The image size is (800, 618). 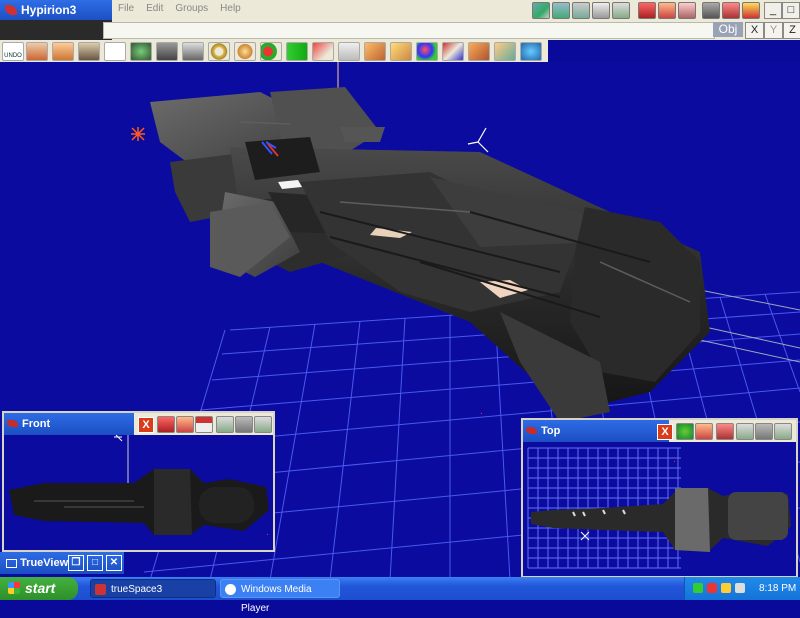 What do you see at coordinates (230, 8) in the screenshot?
I see `menu-help: Help` at bounding box center [230, 8].